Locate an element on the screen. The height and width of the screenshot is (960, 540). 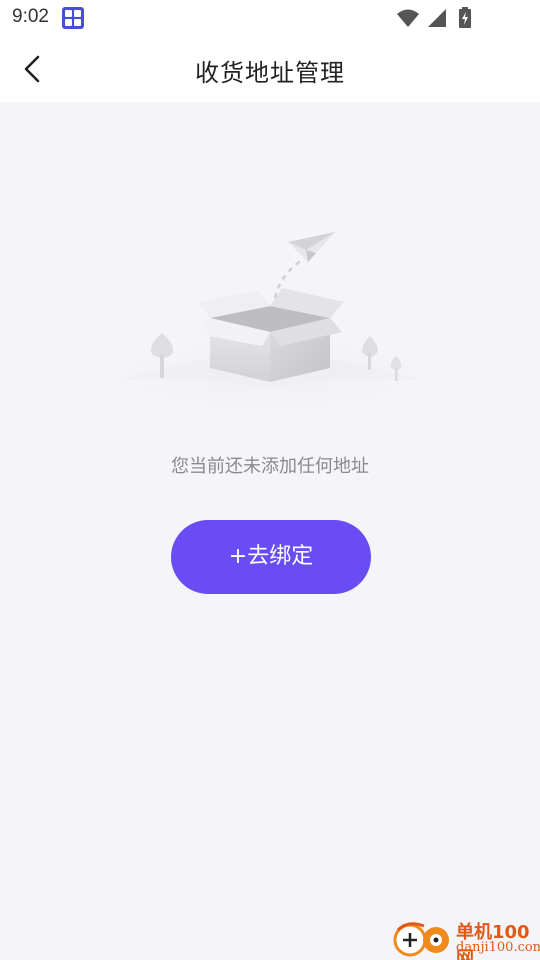
battery-charging-icon is located at coordinates (465, 17).